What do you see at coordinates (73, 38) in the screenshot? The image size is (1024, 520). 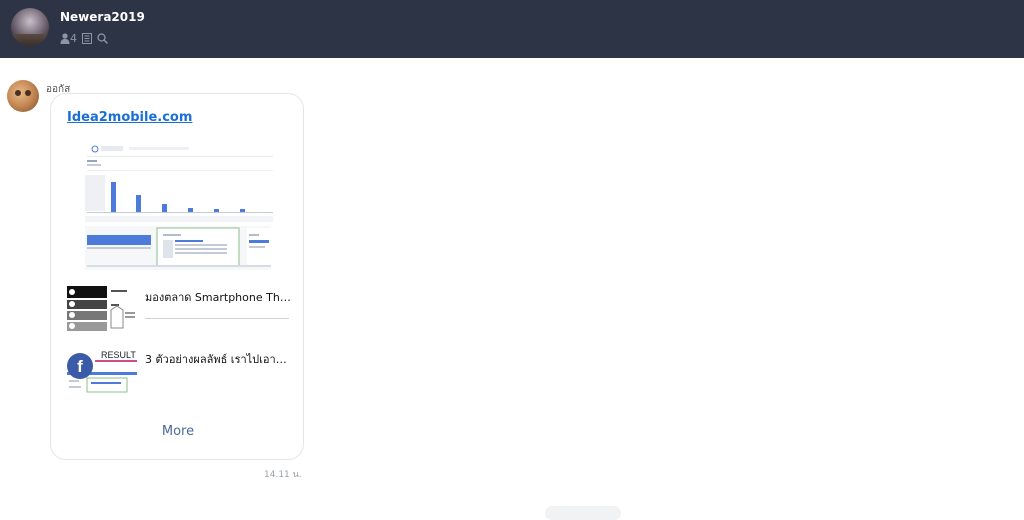 I see `member-count: 4` at bounding box center [73, 38].